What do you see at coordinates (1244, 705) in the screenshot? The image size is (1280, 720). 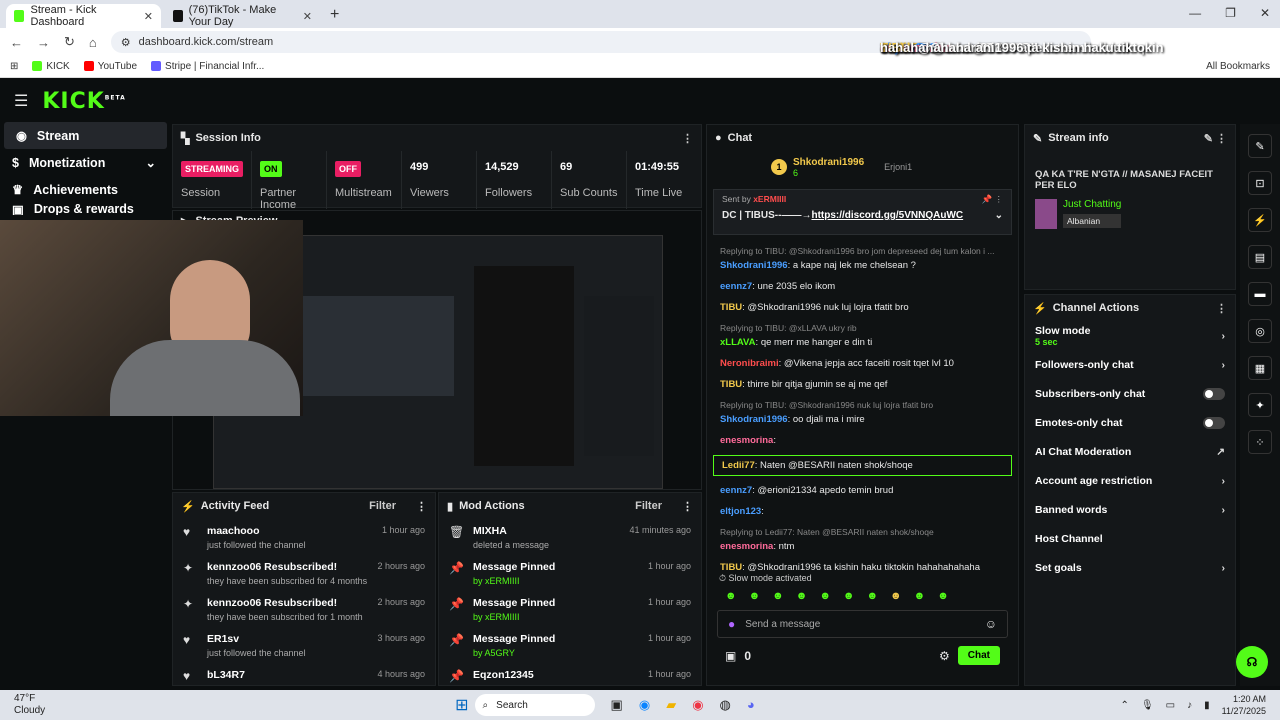 I see `clock: 1:20 AM 11/27/2025` at bounding box center [1244, 705].